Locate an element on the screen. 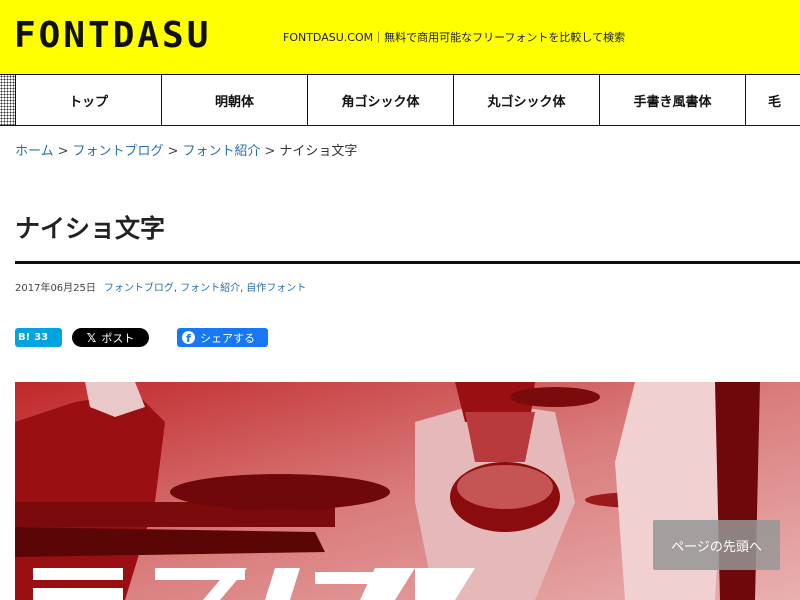  global-nav: トップ 明朝体 角ゴシック体 丸ゴシック体 手書き風書体 毛 is located at coordinates (400, 100).